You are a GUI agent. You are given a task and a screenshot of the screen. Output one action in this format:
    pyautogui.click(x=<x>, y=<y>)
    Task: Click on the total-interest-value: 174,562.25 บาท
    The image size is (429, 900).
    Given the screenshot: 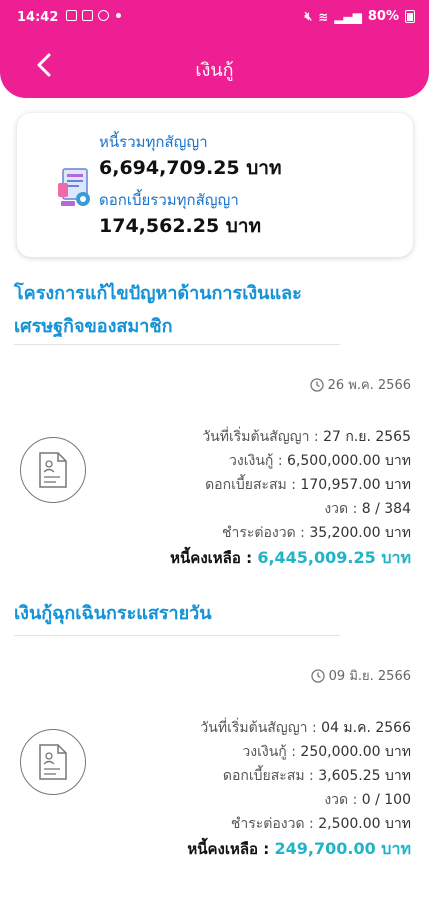 What is the action you would take?
    pyautogui.click(x=180, y=226)
    